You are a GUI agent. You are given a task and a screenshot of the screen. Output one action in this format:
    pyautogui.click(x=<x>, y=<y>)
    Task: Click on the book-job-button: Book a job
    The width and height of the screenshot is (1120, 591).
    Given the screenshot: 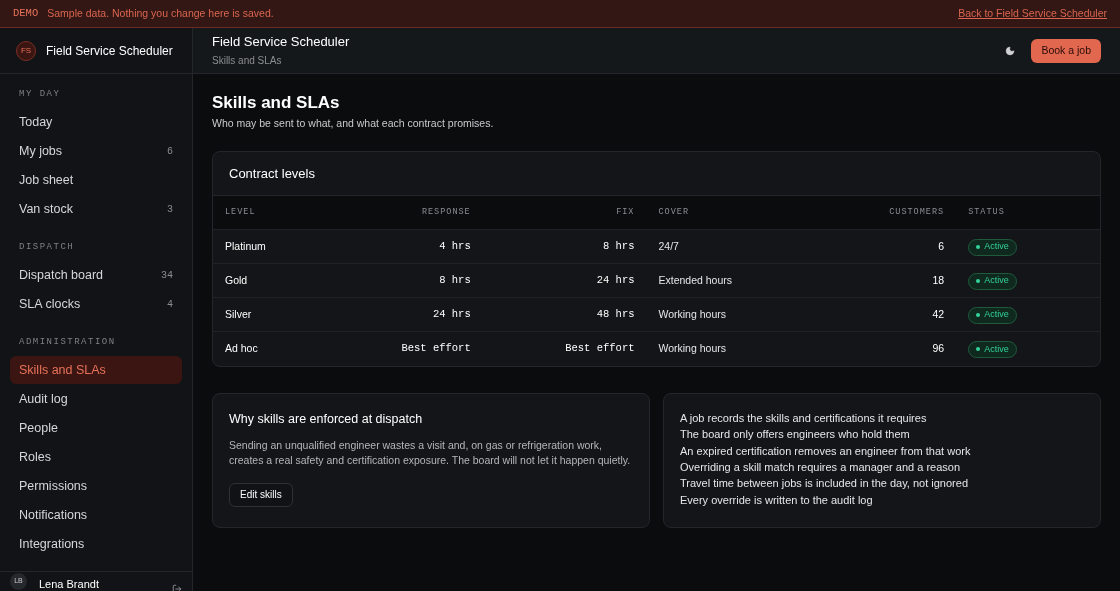 What is the action you would take?
    pyautogui.click(x=1066, y=50)
    